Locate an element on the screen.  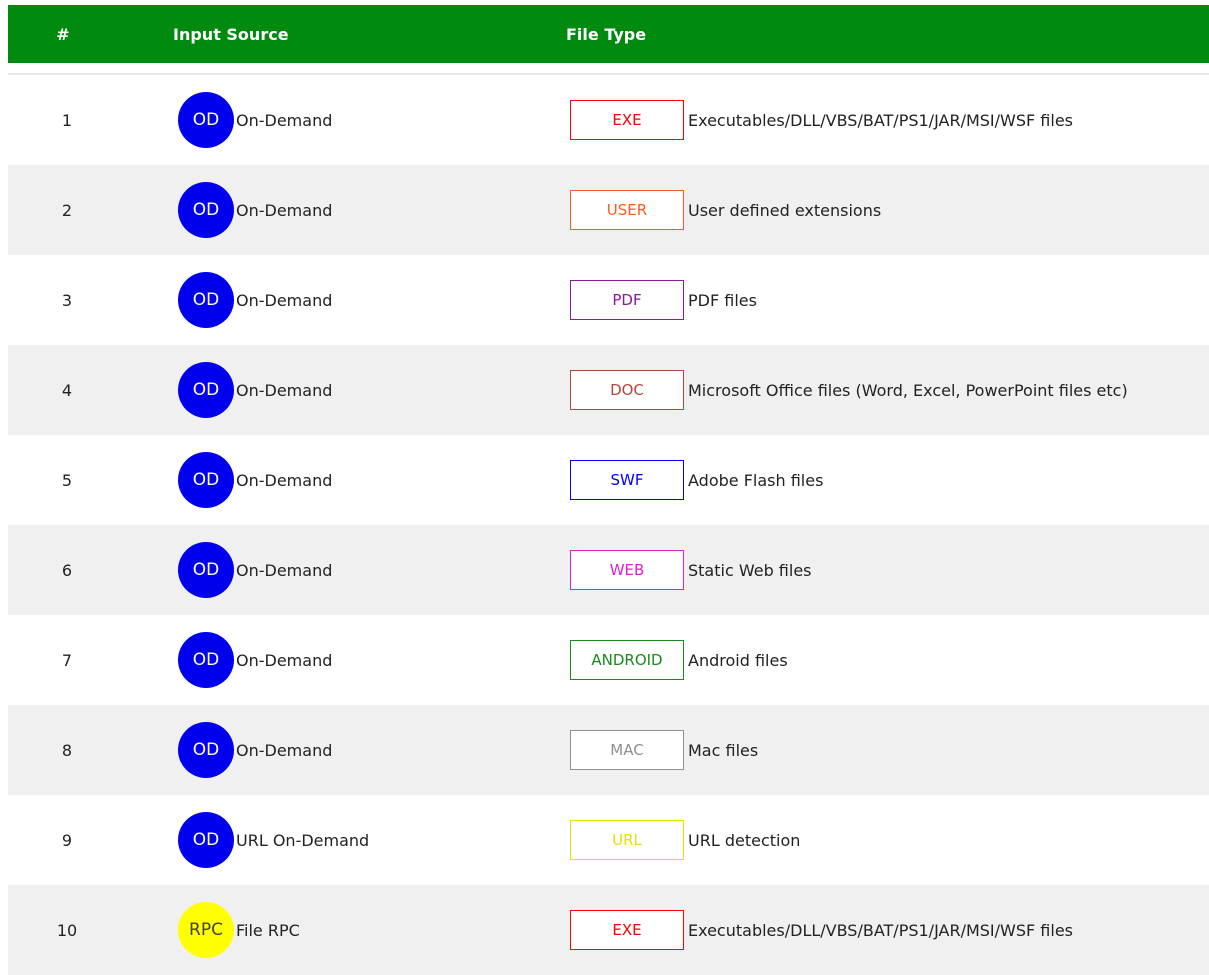
table-row: 8 OD On-Demand MAC Mac files is located at coordinates (608, 750).